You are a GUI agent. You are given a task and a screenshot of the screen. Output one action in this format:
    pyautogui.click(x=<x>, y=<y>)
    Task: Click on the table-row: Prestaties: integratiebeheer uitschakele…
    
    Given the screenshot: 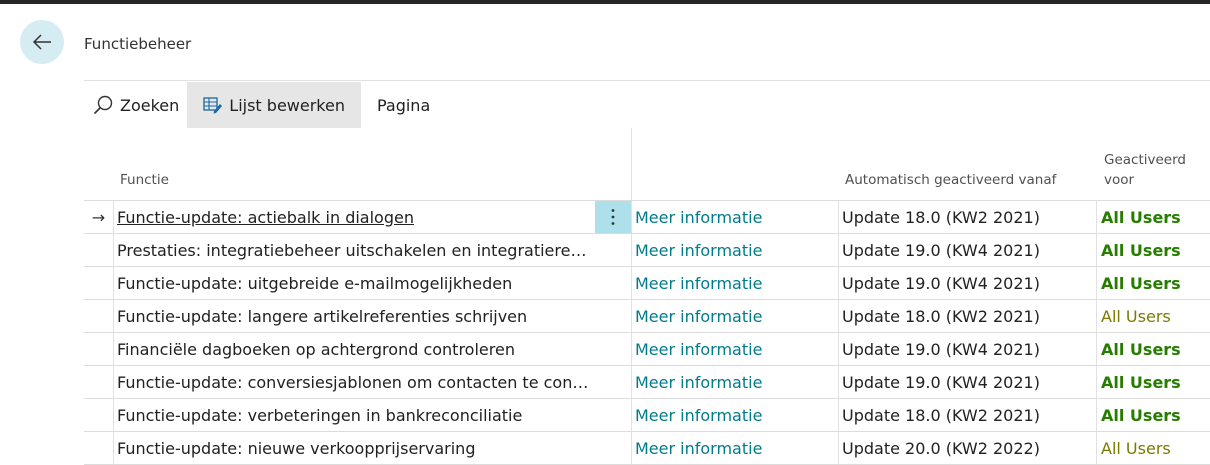 What is the action you would take?
    pyautogui.click(x=647, y=250)
    